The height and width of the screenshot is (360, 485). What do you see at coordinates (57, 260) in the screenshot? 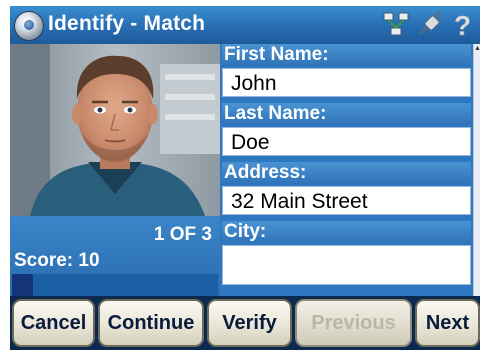
I see `score-label: Score: 10` at bounding box center [57, 260].